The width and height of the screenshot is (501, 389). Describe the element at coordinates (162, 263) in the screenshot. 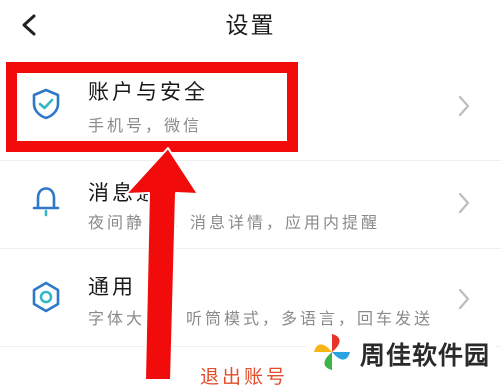

I see `arrow-annotation` at that location.